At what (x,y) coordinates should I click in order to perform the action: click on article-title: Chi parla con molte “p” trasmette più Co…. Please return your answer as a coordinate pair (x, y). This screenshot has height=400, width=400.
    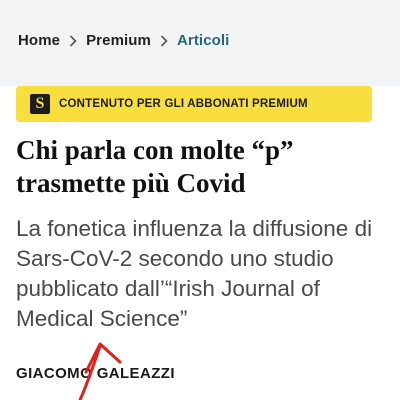
    Looking at the image, I should click on (155, 166).